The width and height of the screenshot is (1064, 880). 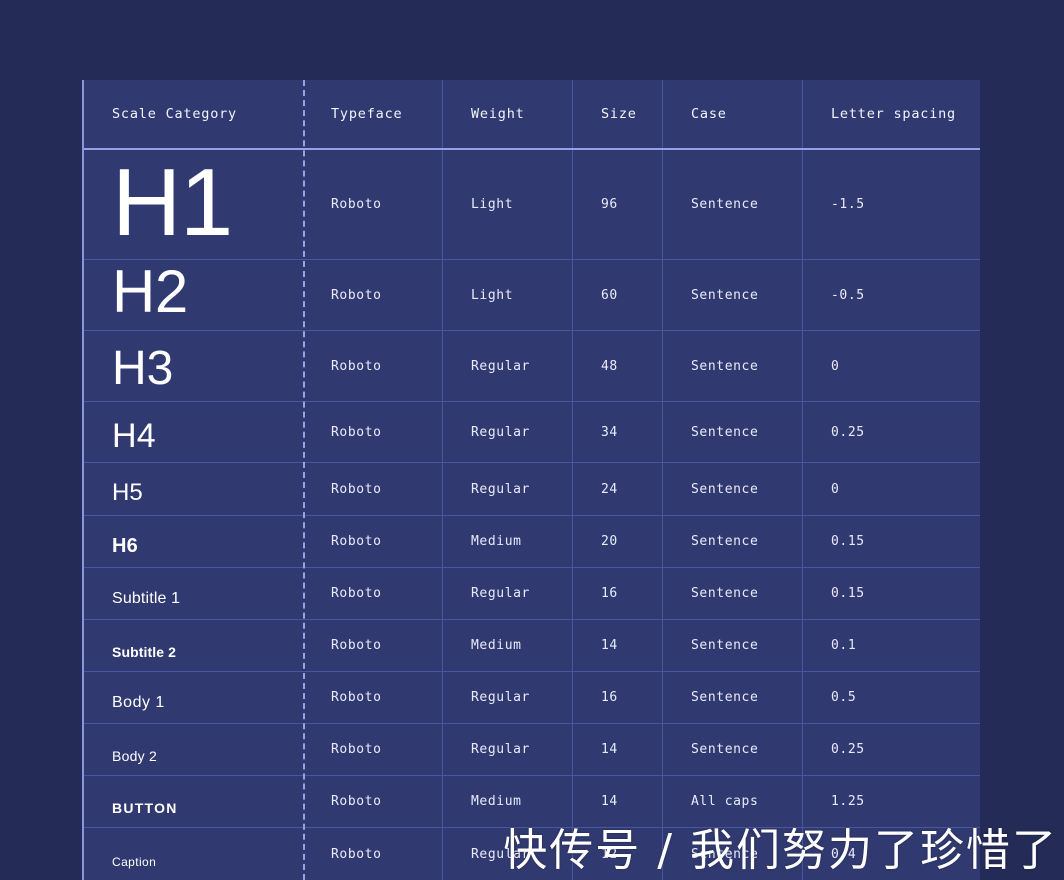 I want to click on cell-letter-spacing: -1.5, so click(x=891, y=204).